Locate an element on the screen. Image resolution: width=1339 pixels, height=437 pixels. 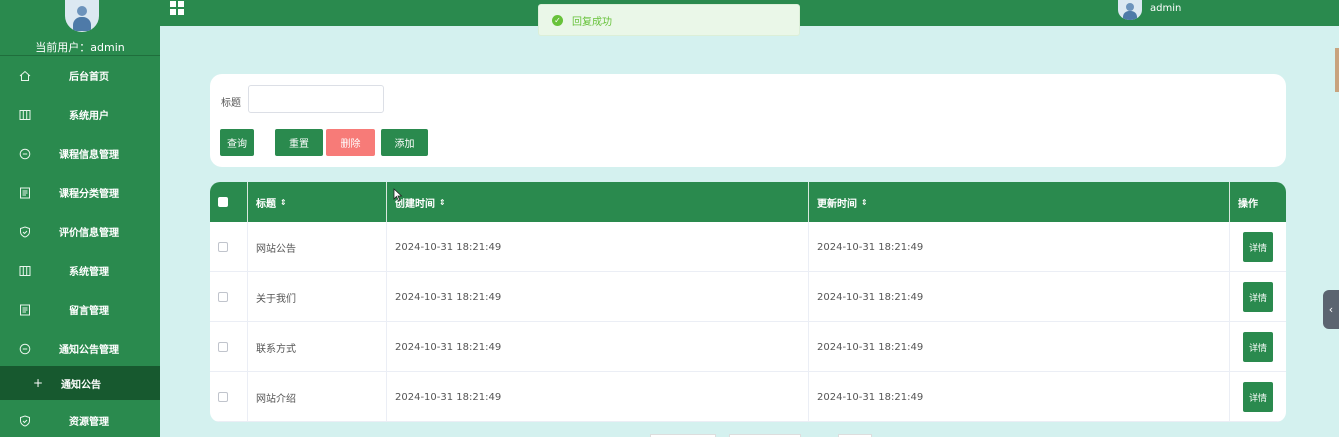
select-all-checkbox is located at coordinates (223, 202).